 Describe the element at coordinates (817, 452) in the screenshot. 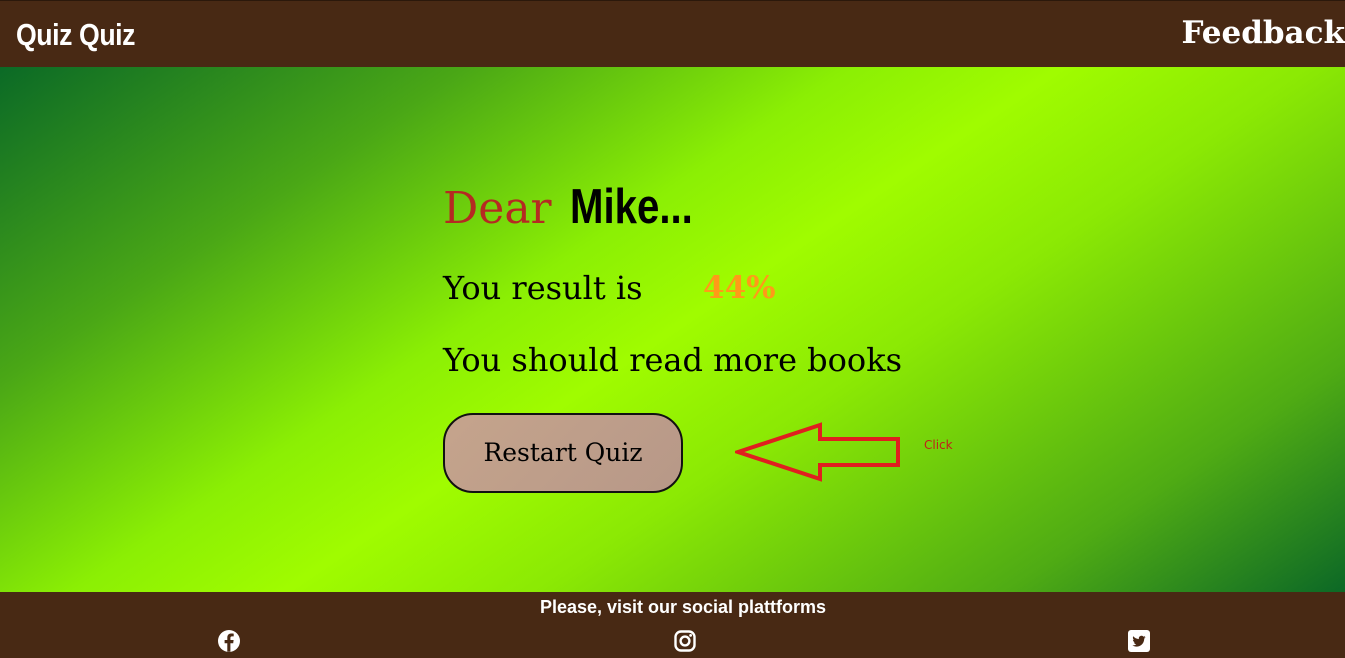

I see `arrow-left-icon` at that location.